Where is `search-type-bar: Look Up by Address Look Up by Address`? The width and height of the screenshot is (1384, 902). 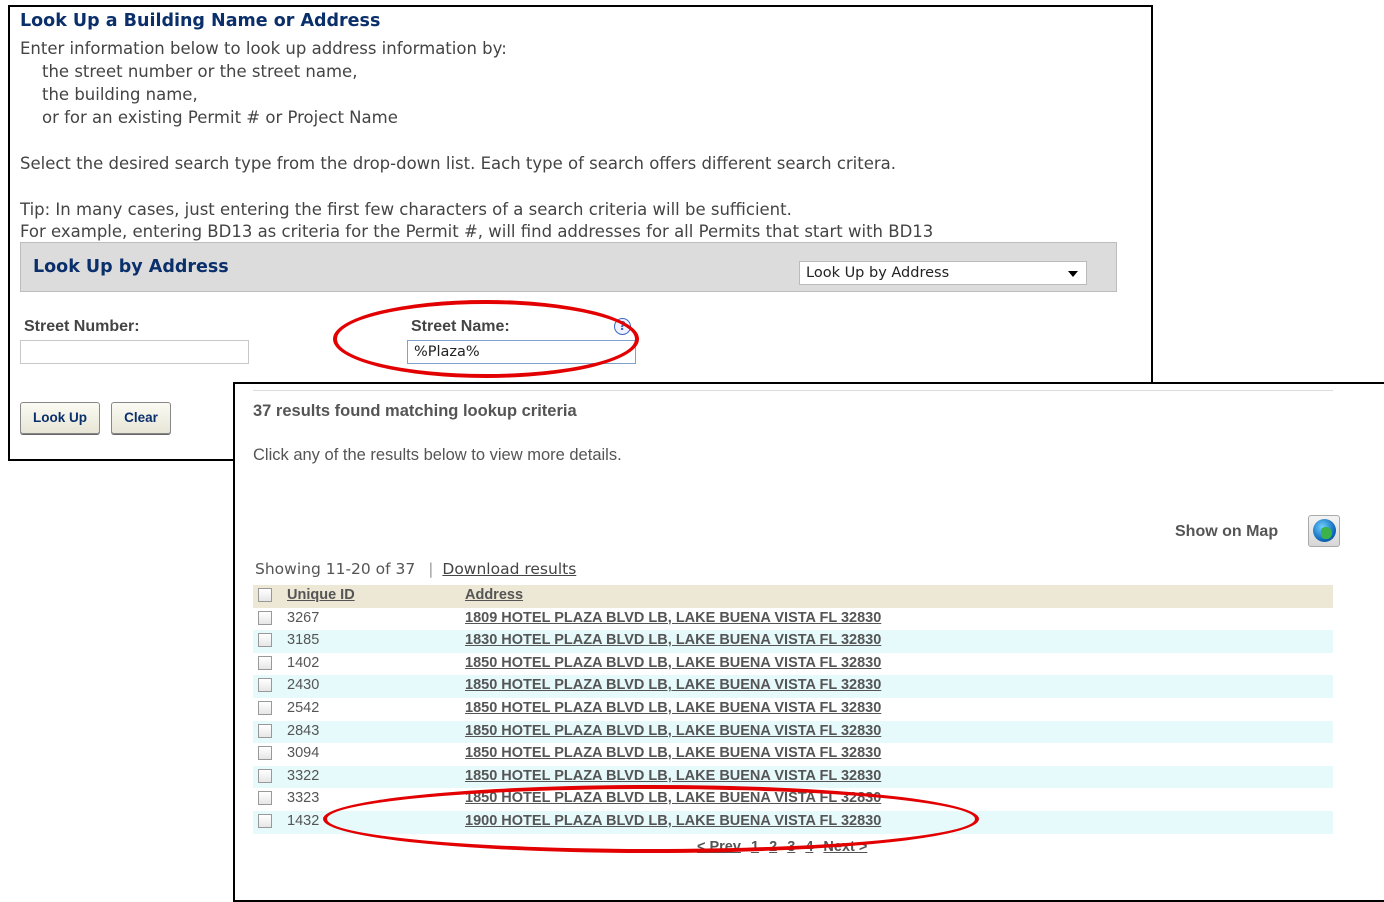 search-type-bar: Look Up by Address Look Up by Address is located at coordinates (568, 267).